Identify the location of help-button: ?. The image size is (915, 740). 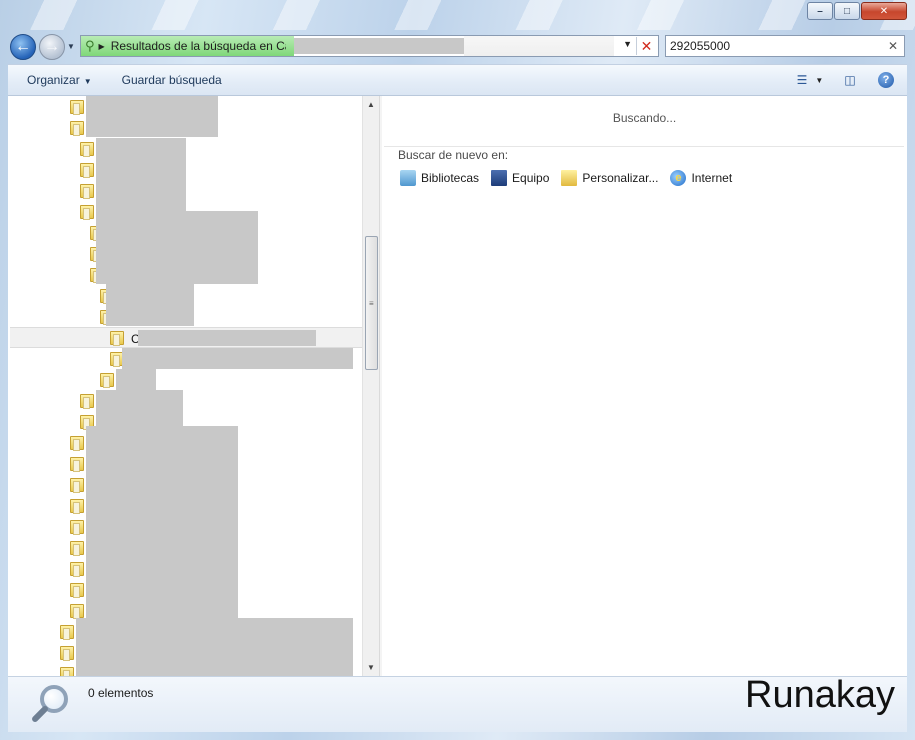
(886, 80).